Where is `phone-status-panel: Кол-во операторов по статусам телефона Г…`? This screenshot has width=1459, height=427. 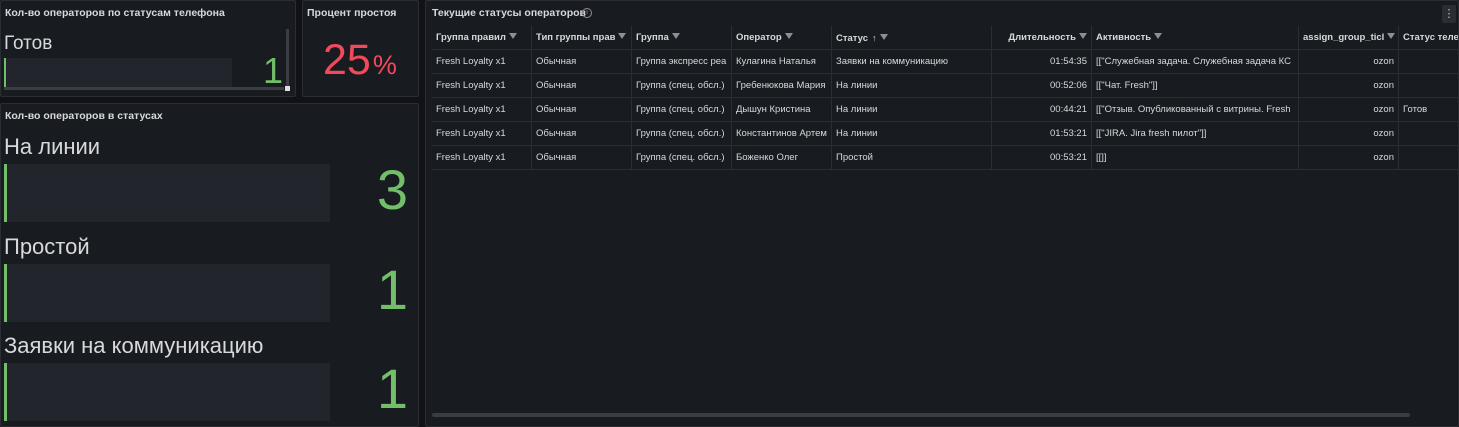 phone-status-panel: Кол-во операторов по статусам телефона Г… is located at coordinates (148, 48).